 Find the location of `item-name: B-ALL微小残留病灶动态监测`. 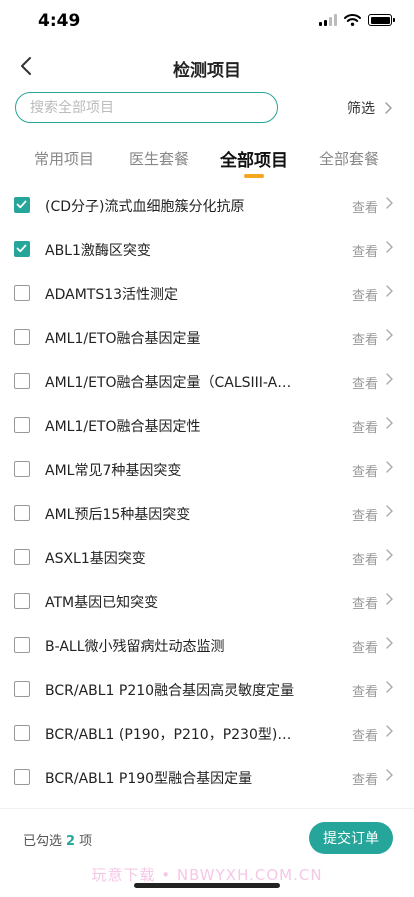

item-name: B-ALL微小残留病灶动态监测 is located at coordinates (135, 647).